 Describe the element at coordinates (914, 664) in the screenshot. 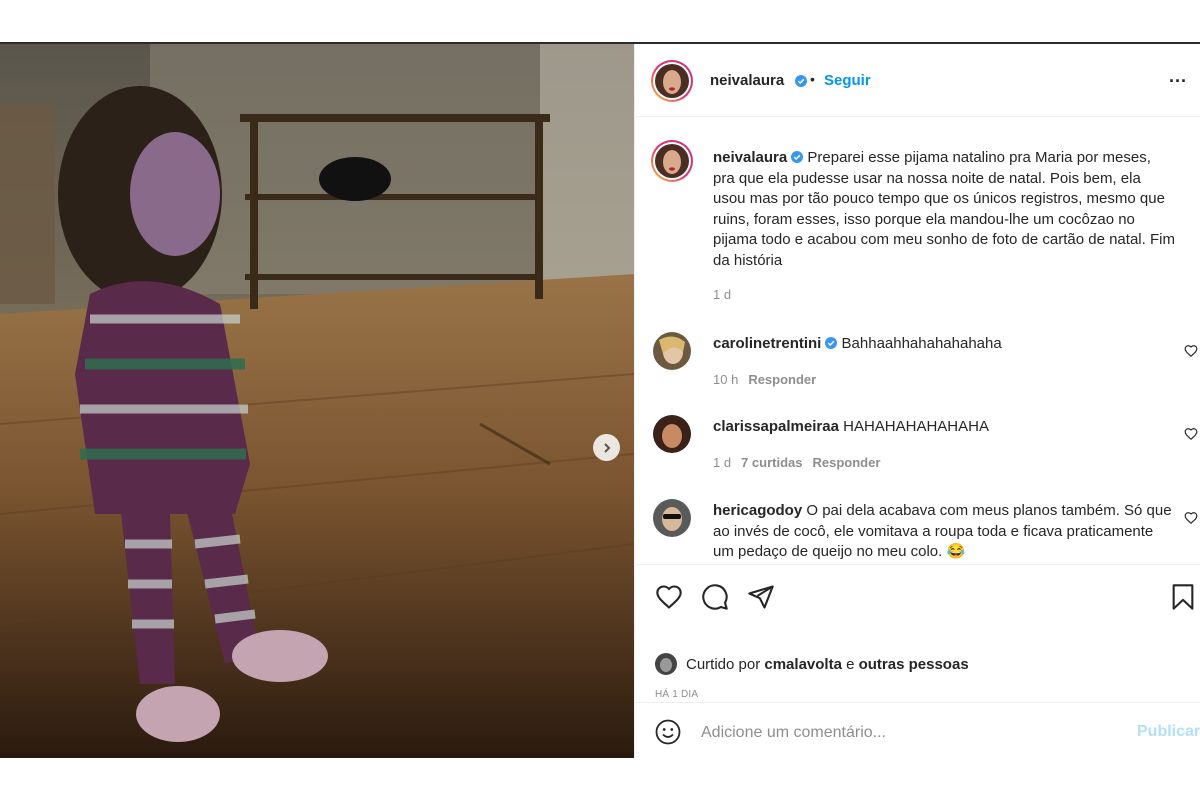

I see `likes-others: outras pessoas` at that location.